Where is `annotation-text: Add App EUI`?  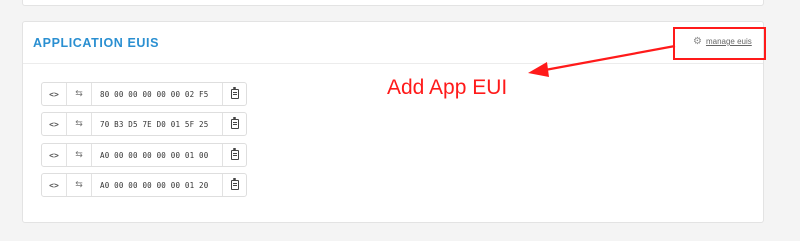 annotation-text: Add App EUI is located at coordinates (447, 87).